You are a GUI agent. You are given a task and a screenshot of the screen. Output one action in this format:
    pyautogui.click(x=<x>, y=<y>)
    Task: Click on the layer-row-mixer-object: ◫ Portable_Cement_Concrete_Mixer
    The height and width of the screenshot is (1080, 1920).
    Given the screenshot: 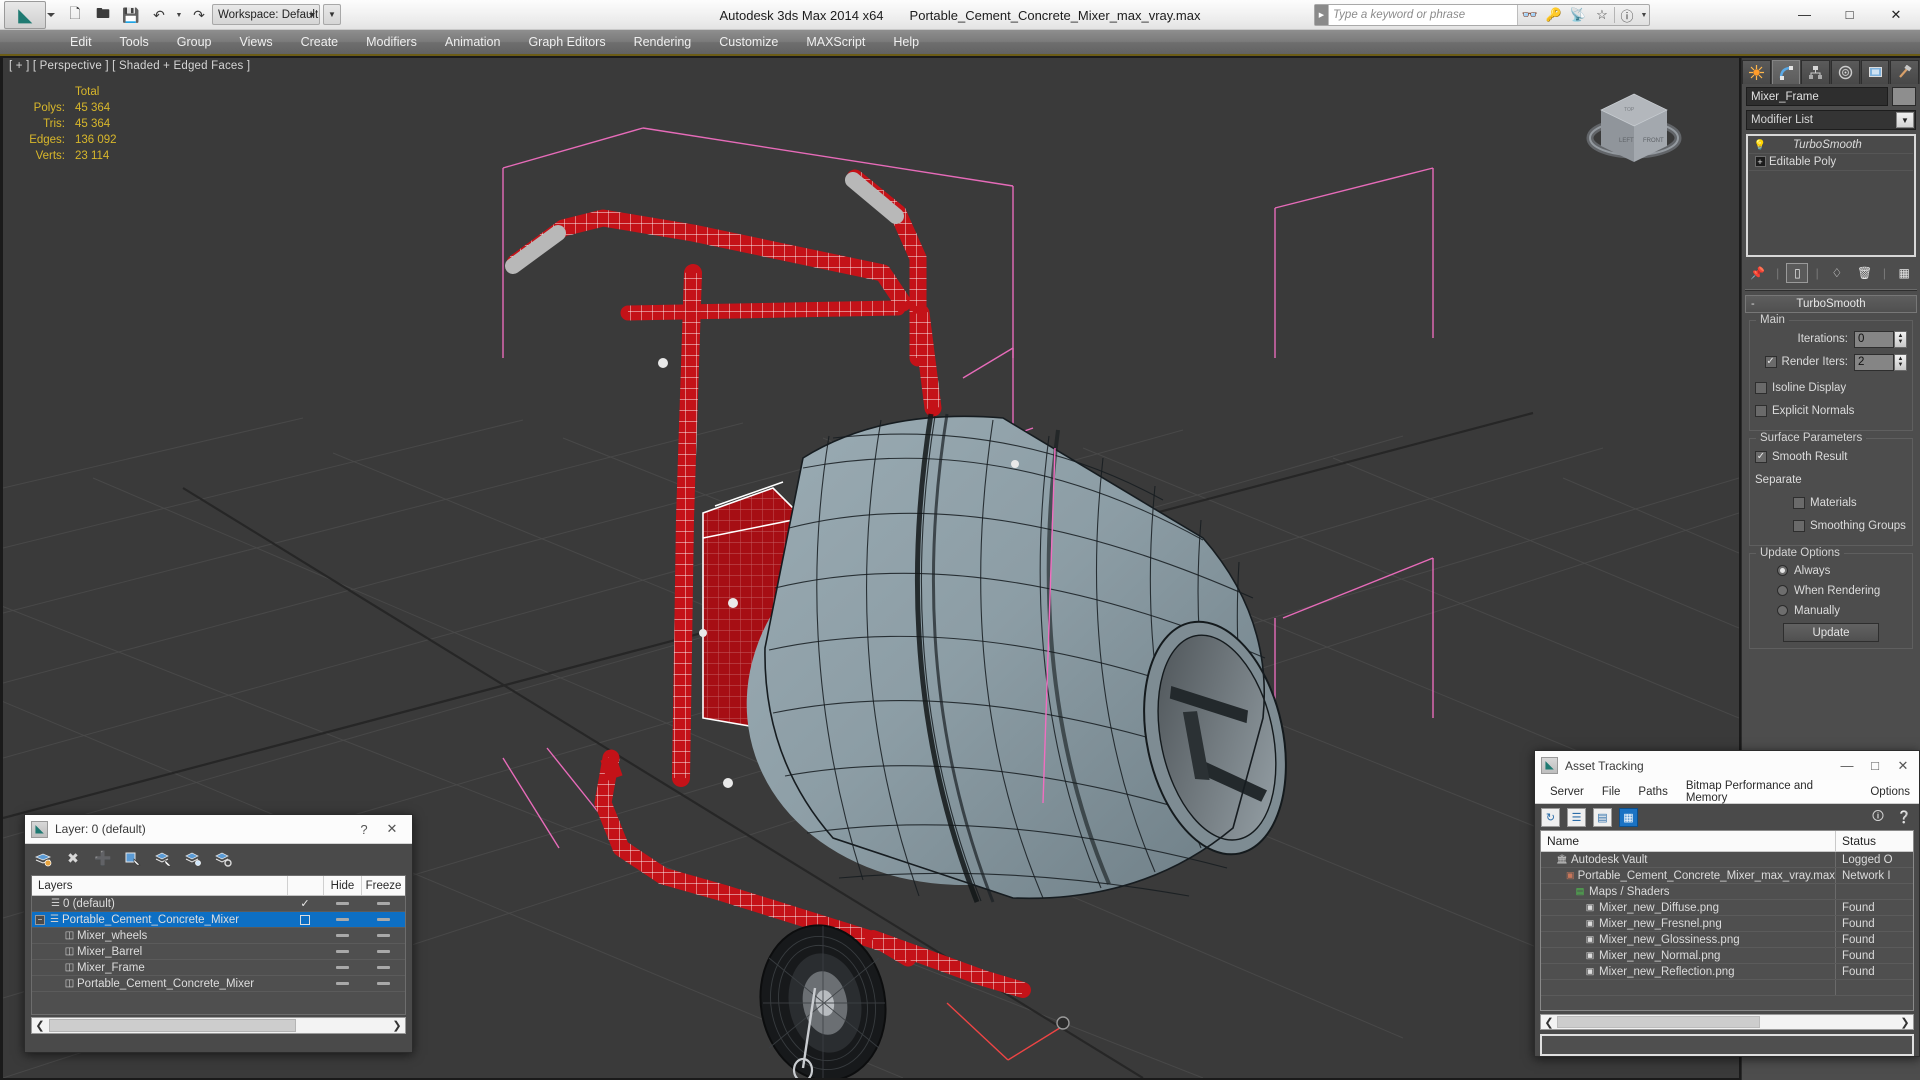 What is the action you would take?
    pyautogui.click(x=218, y=984)
    